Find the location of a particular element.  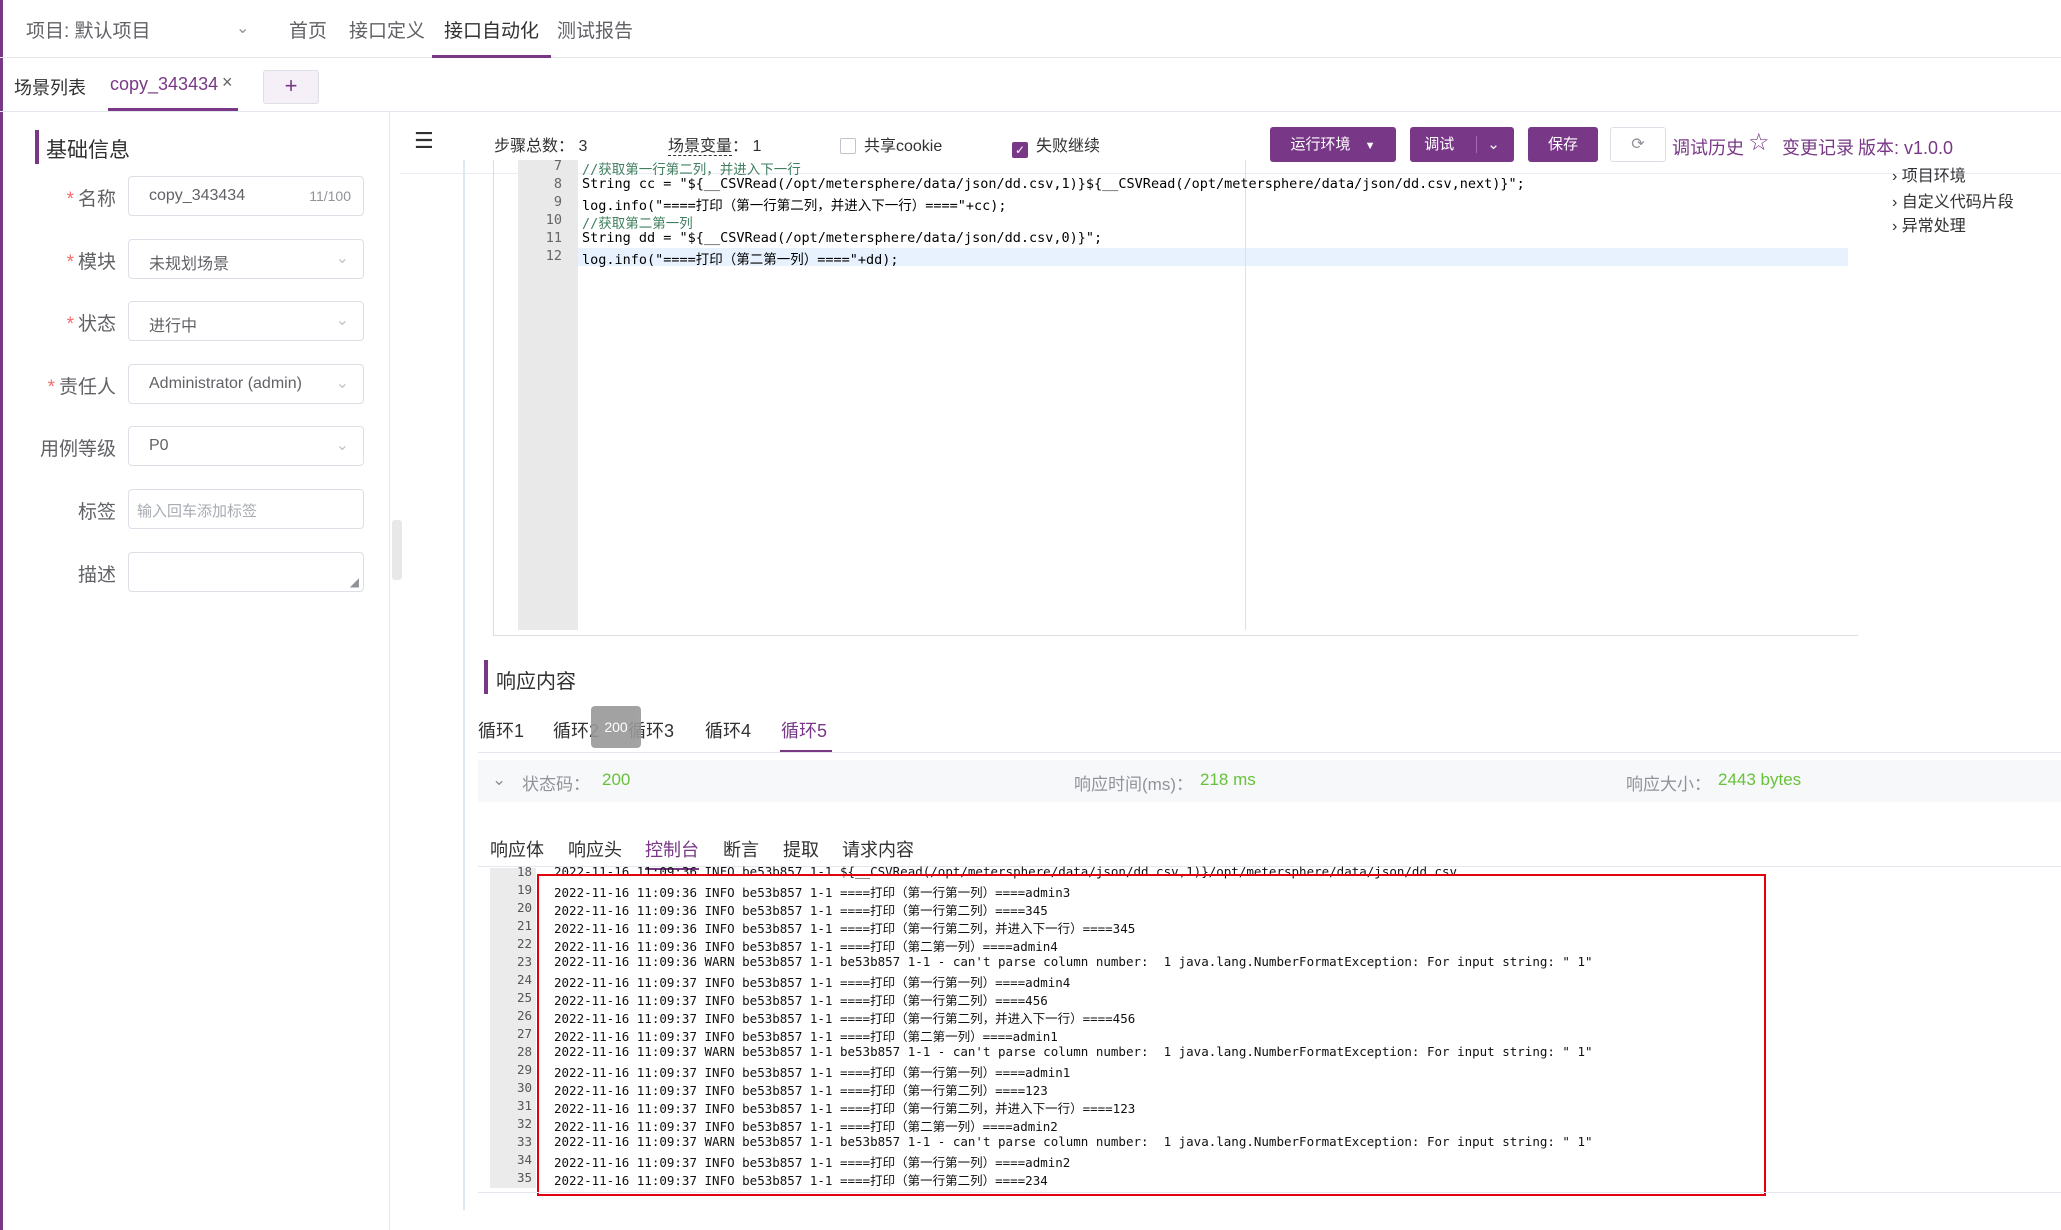

loop-tabs-divider is located at coordinates (1269, 752).